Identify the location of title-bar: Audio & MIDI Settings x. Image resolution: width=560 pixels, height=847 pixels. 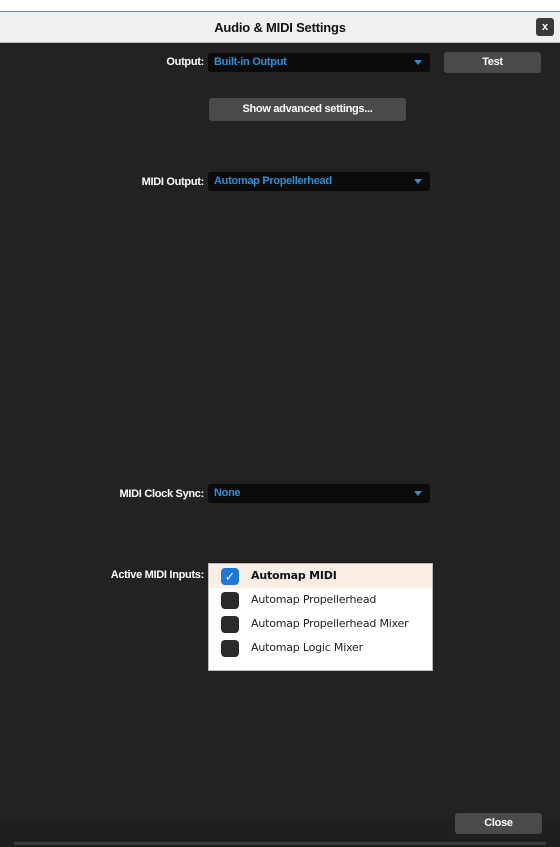
(280, 27).